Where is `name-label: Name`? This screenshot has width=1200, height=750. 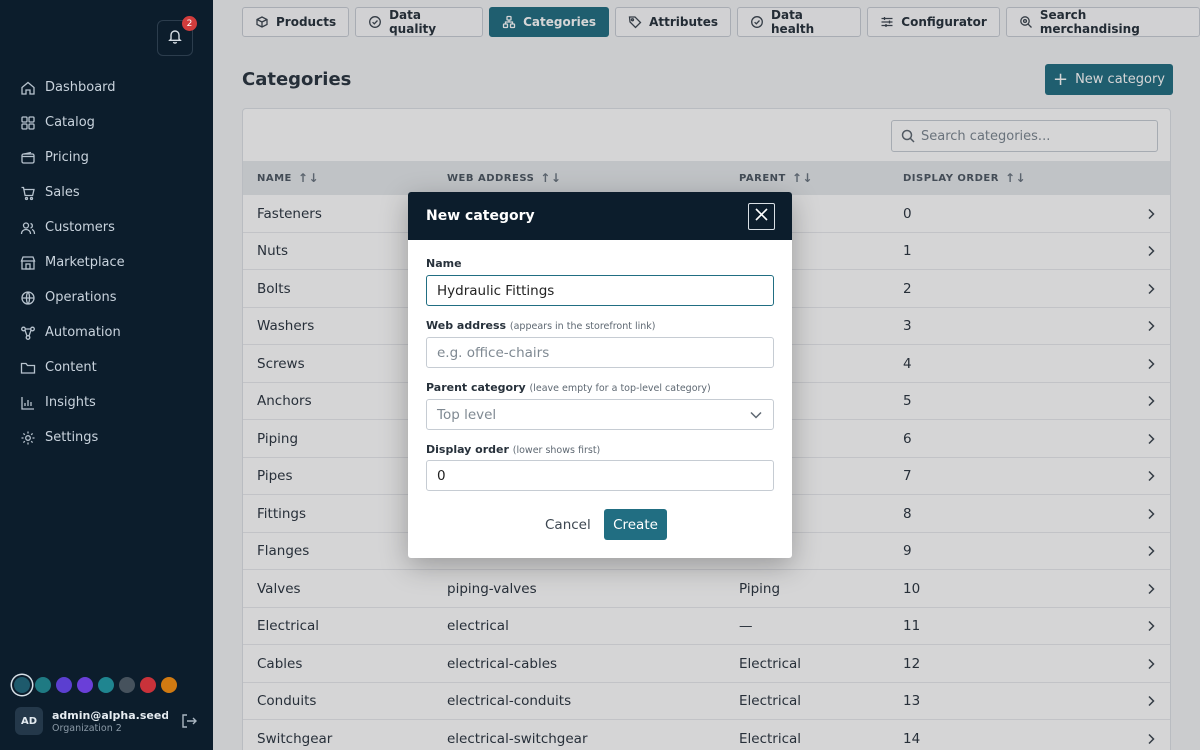 name-label: Name is located at coordinates (444, 263).